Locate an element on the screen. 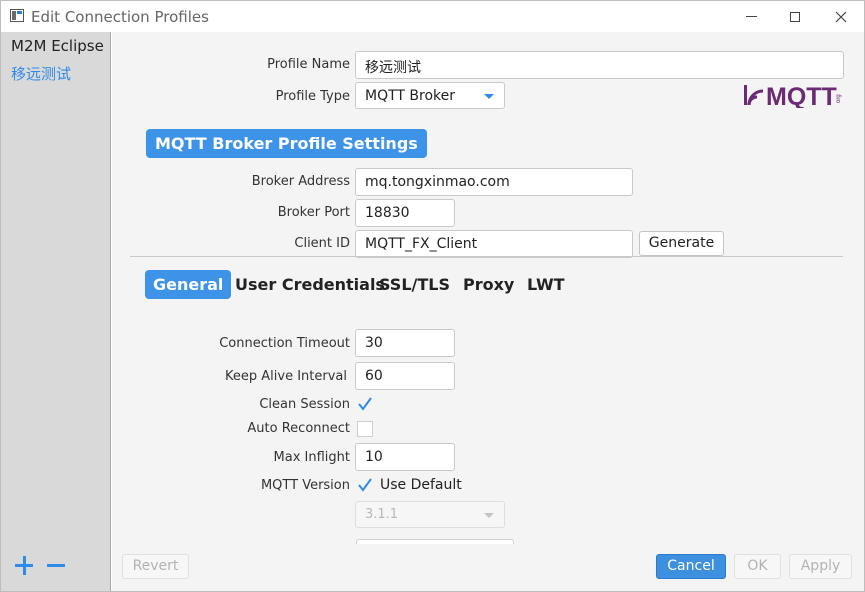  close-icon is located at coordinates (841, 16).